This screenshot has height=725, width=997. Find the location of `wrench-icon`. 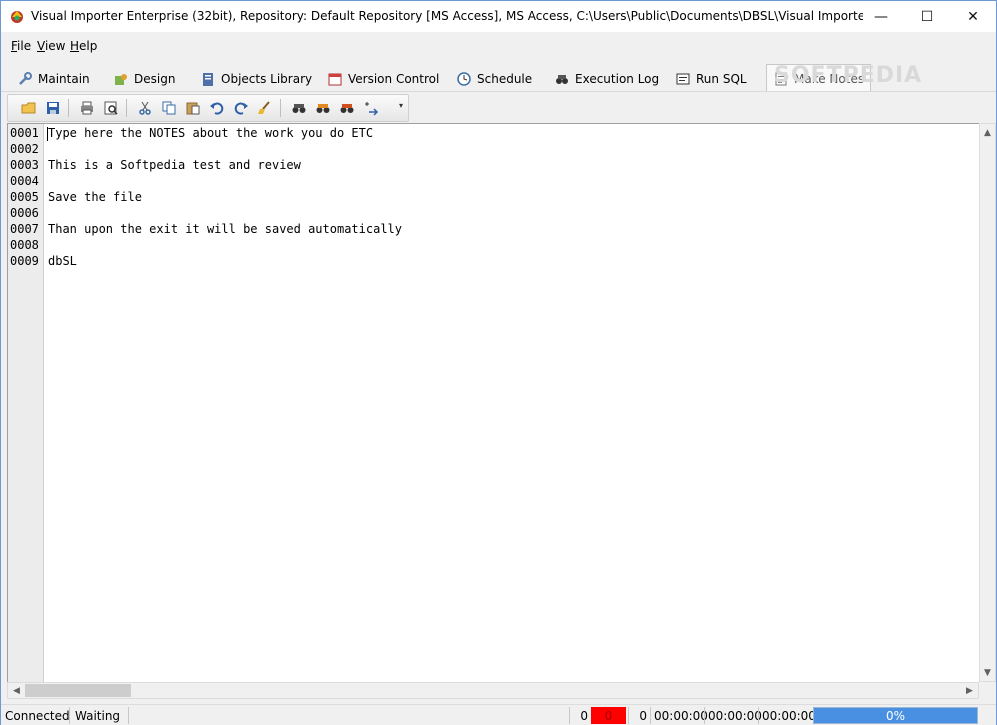

wrench-icon is located at coordinates (25, 79).